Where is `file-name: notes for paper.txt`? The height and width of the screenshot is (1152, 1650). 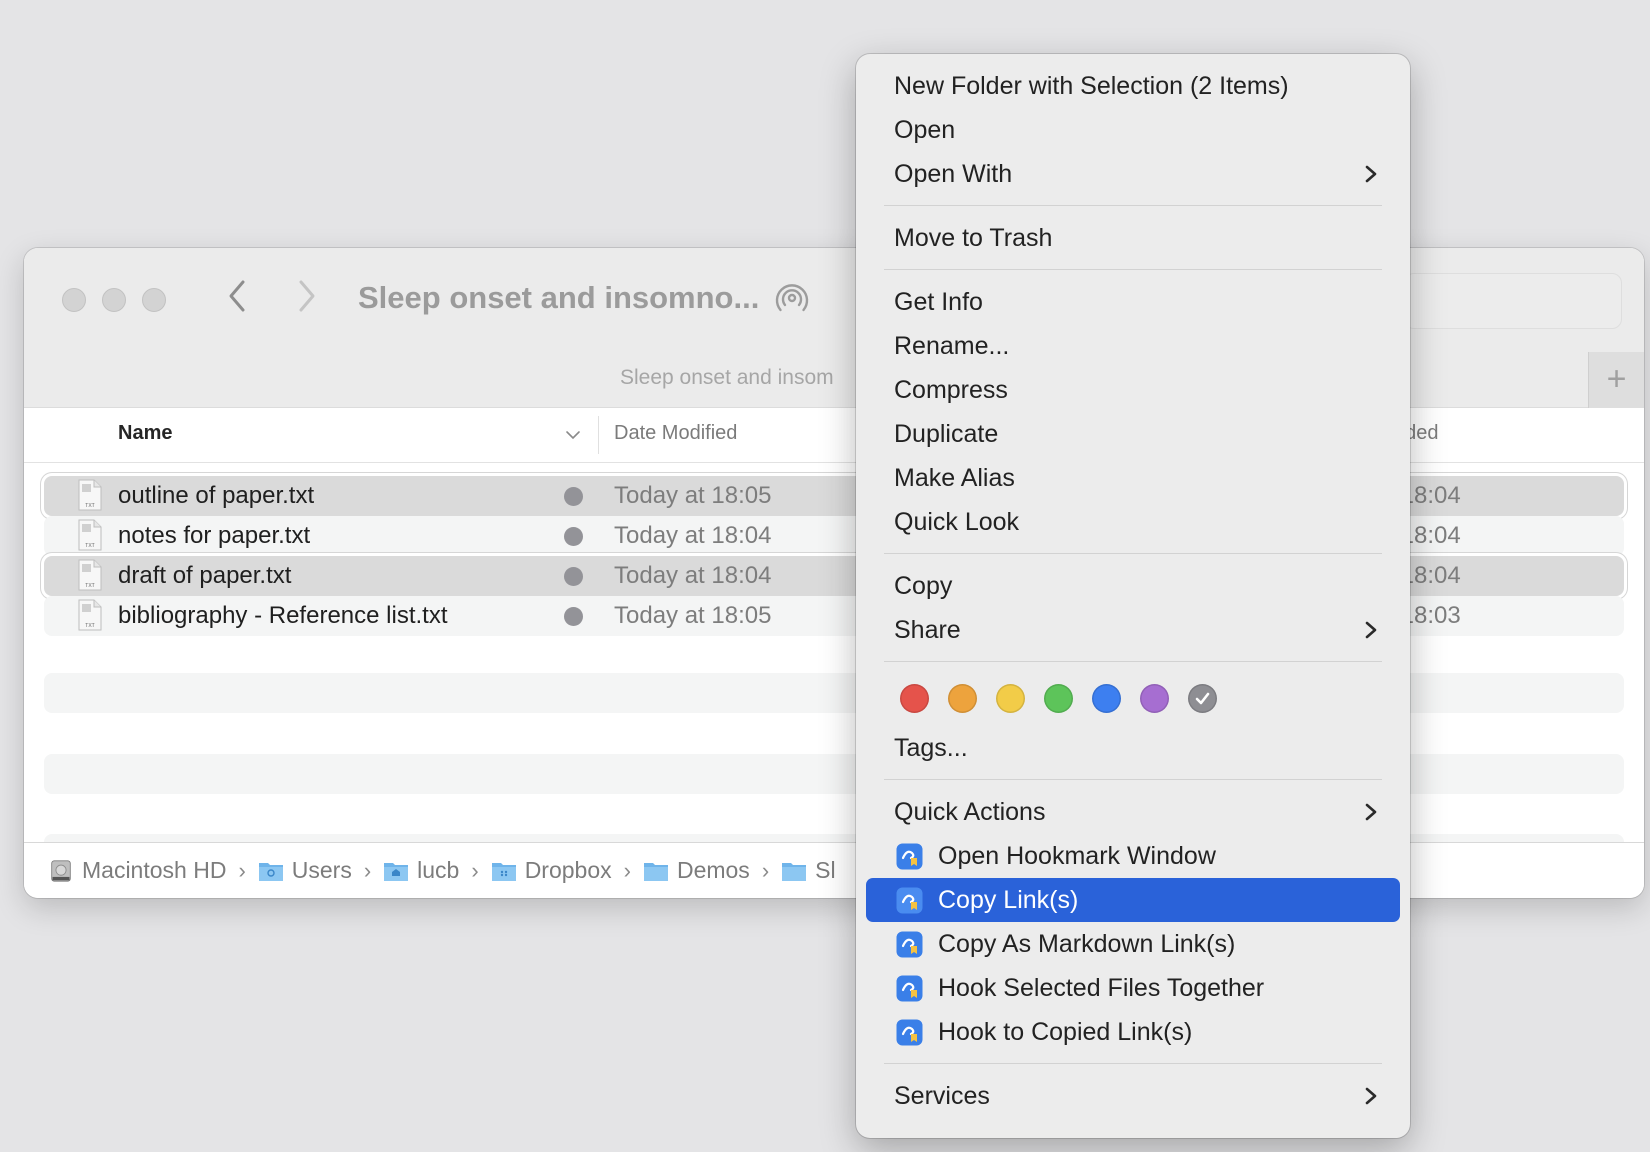 file-name: notes for paper.txt is located at coordinates (214, 535).